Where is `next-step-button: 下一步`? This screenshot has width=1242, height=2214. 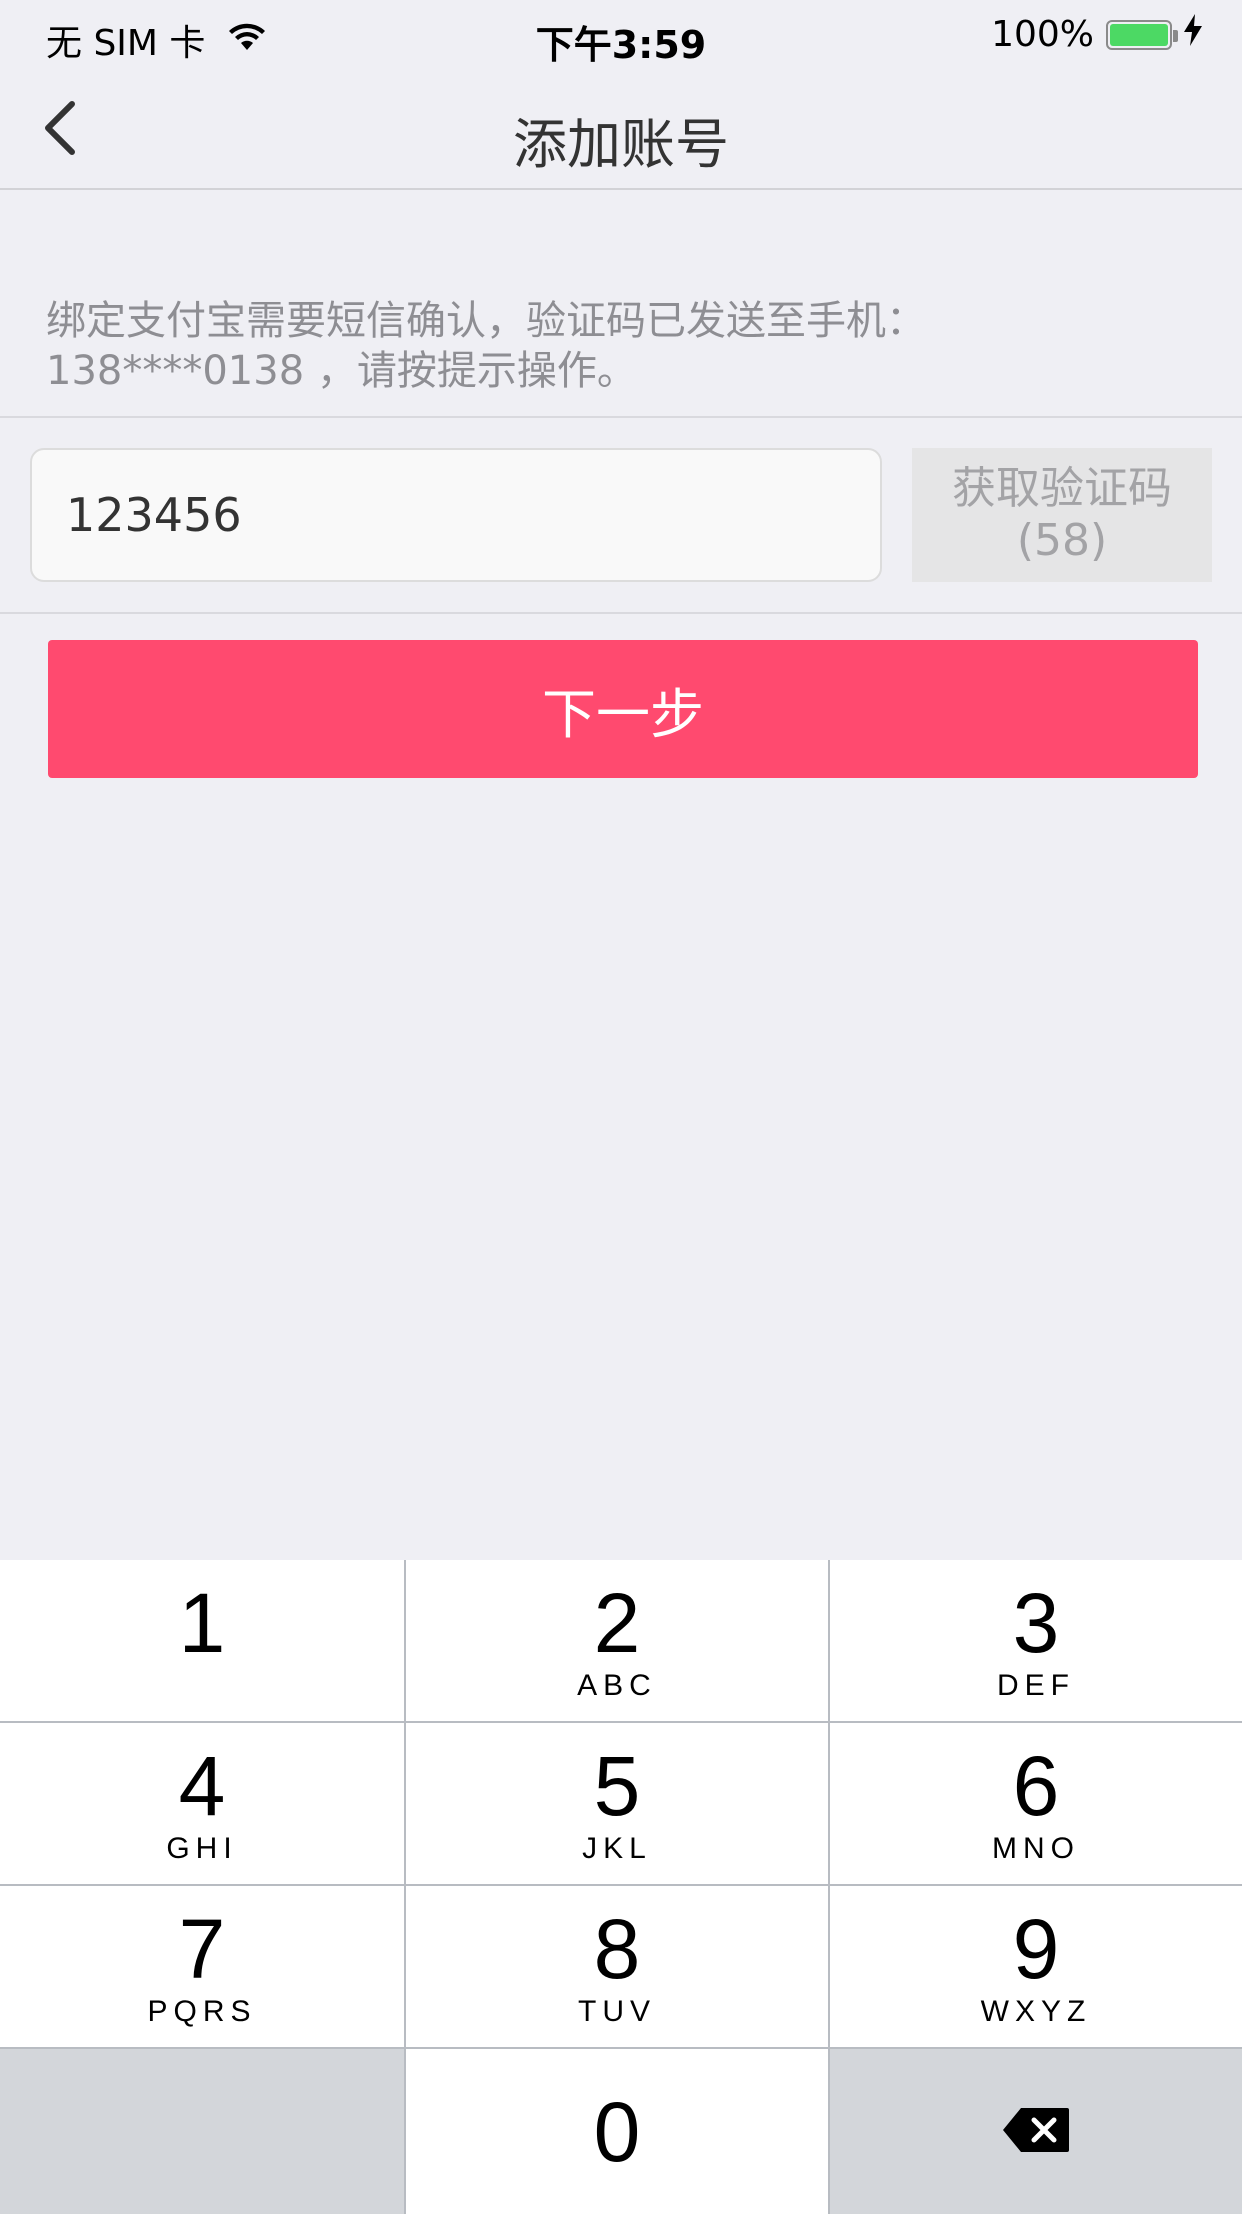 next-step-button: 下一步 is located at coordinates (623, 709).